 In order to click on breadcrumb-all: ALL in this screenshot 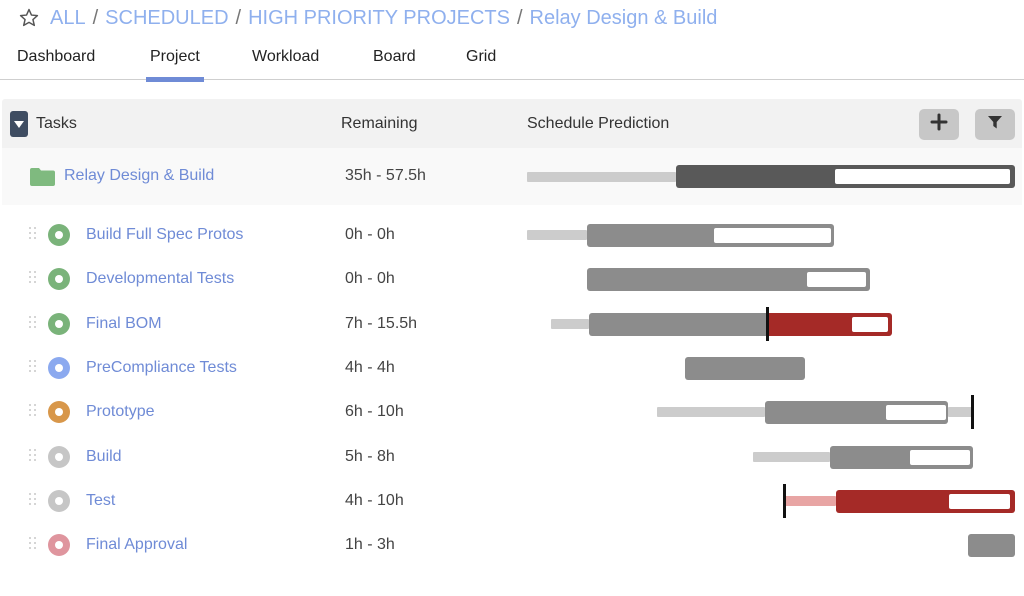, I will do `click(68, 18)`.